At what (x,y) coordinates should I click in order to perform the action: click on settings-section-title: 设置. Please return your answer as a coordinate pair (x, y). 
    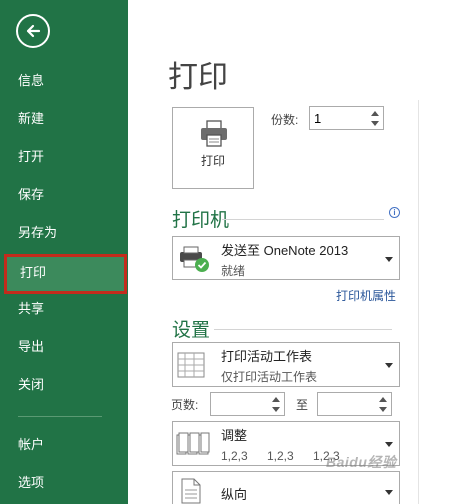
    Looking at the image, I should click on (191, 330).